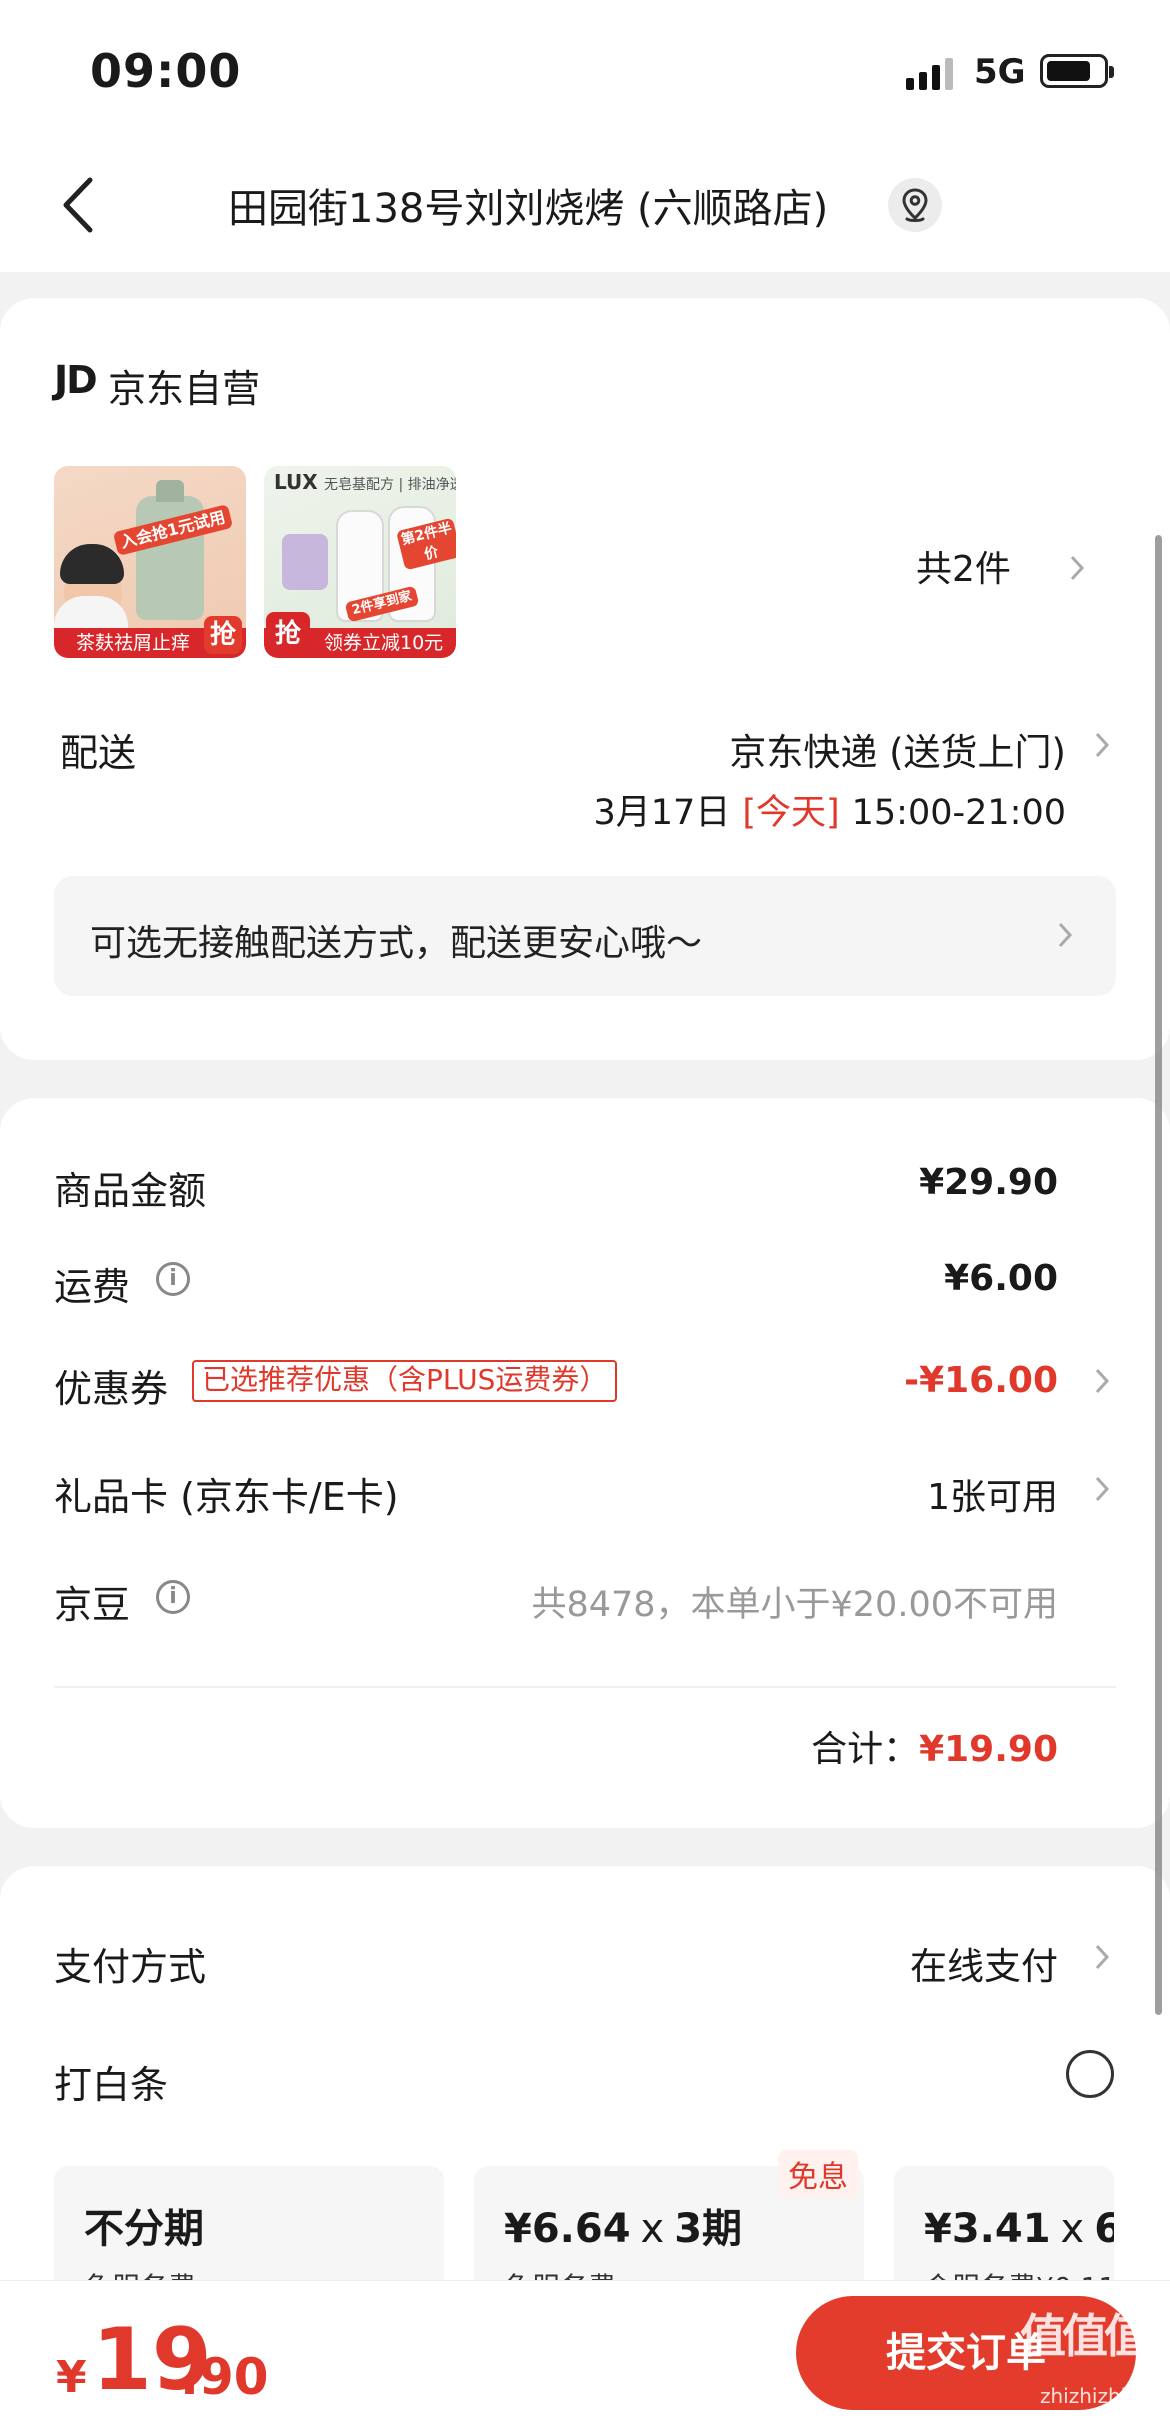  Describe the element at coordinates (288, 634) in the screenshot. I see `product-2-grab-button: 抢` at that location.